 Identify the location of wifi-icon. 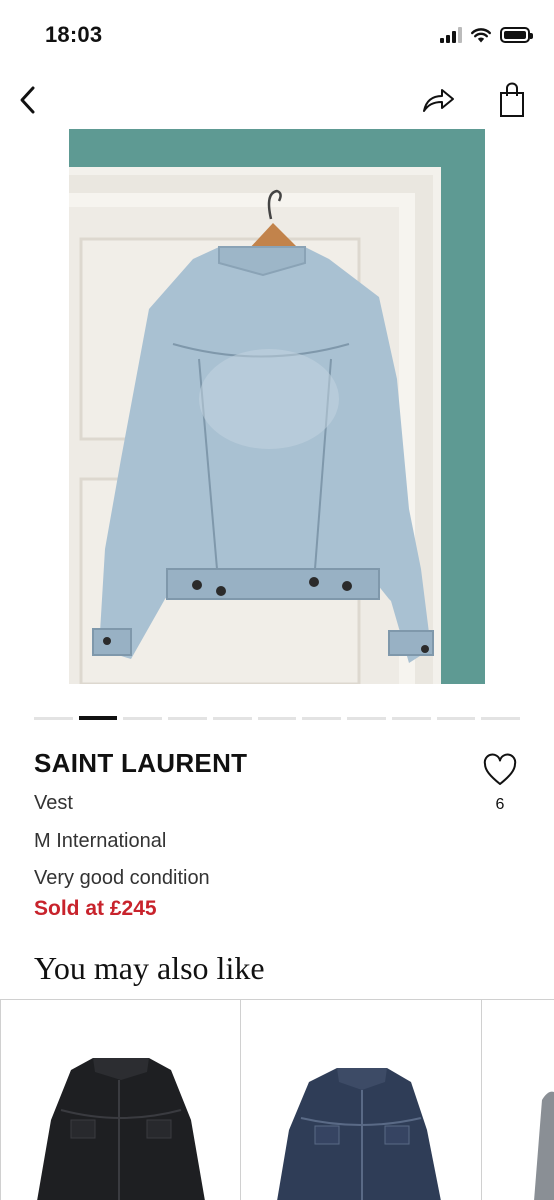
(481, 35).